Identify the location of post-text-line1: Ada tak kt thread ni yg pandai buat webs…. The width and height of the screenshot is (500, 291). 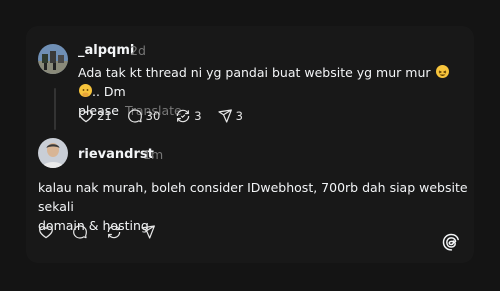
(254, 72).